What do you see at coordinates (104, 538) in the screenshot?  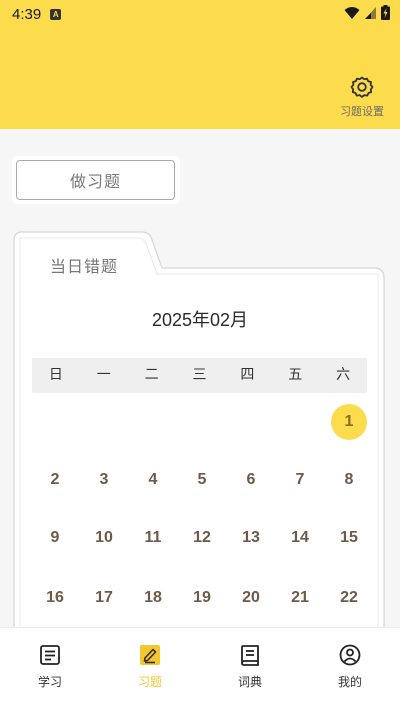 I see `calendar-day: 10` at bounding box center [104, 538].